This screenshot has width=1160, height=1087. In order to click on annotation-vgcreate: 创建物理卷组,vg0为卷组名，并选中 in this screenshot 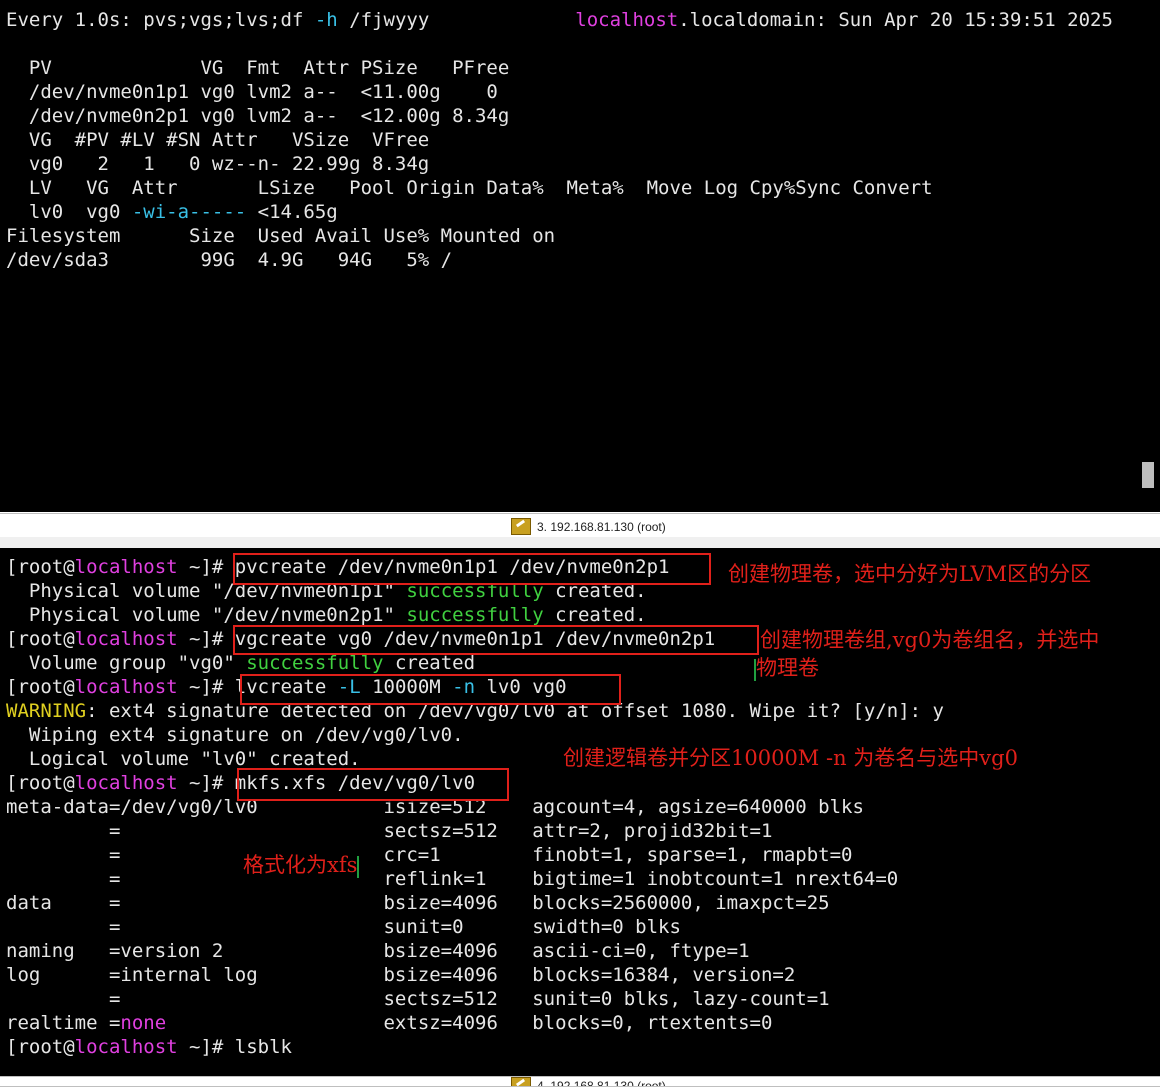, I will do `click(929, 640)`.